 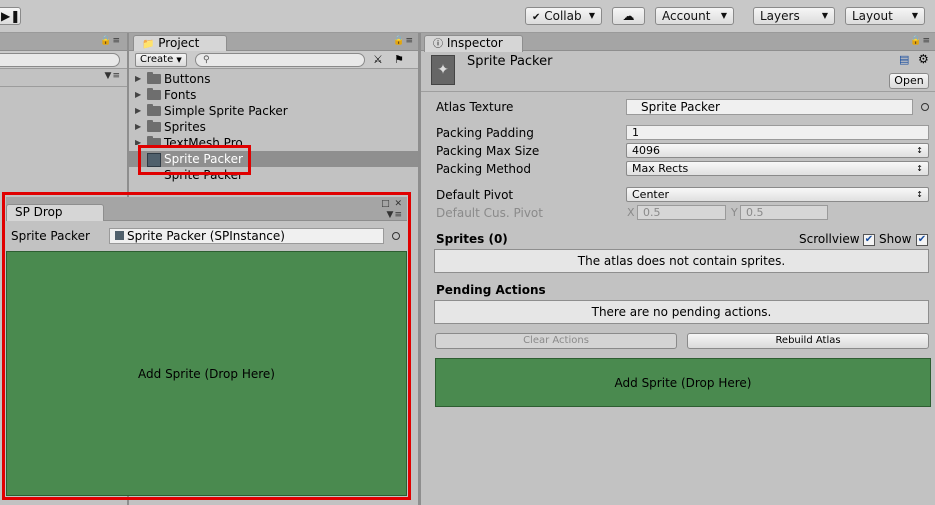 What do you see at coordinates (378, 59) in the screenshot?
I see `filter-type-icon: ⚔` at bounding box center [378, 59].